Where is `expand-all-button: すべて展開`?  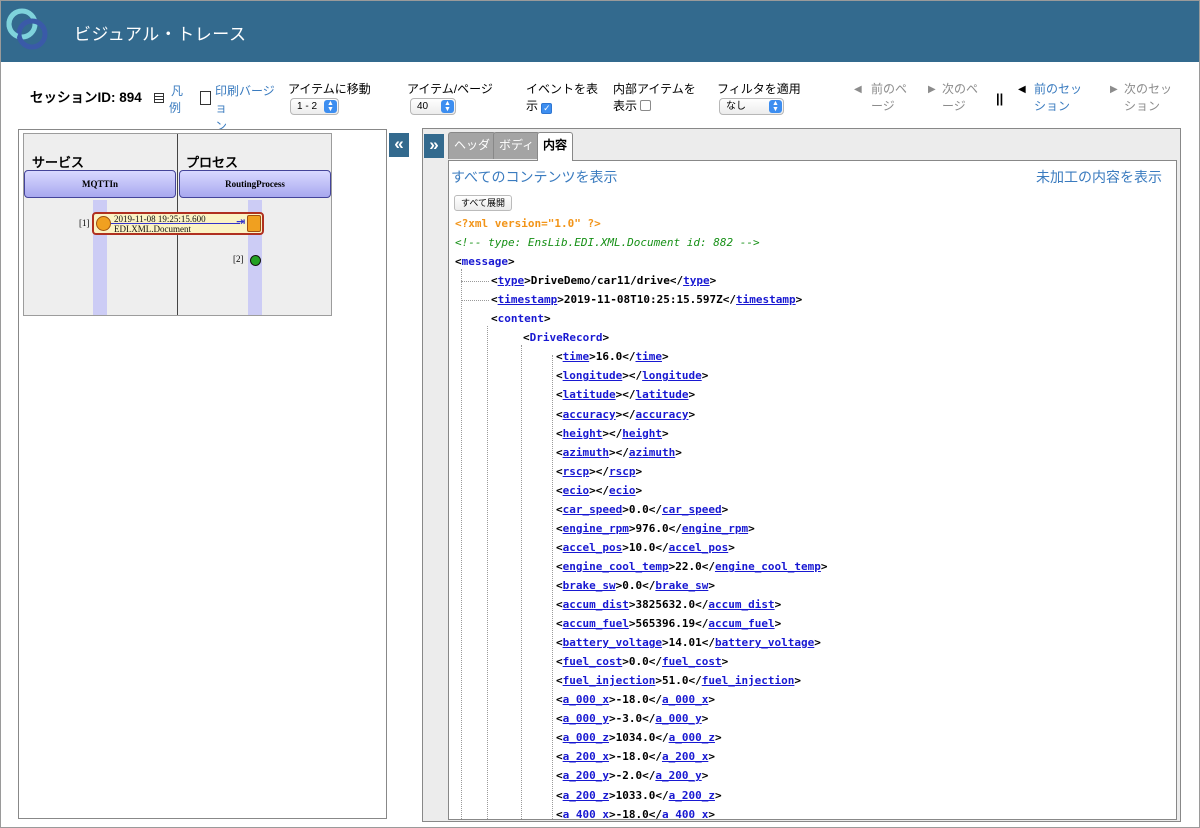 expand-all-button: すべて展開 is located at coordinates (483, 203).